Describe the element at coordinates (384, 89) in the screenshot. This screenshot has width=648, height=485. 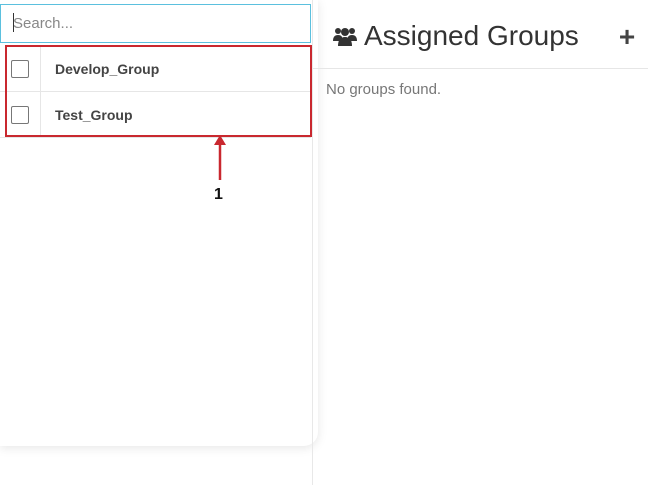
I see `empty-message: No groups found.` at that location.